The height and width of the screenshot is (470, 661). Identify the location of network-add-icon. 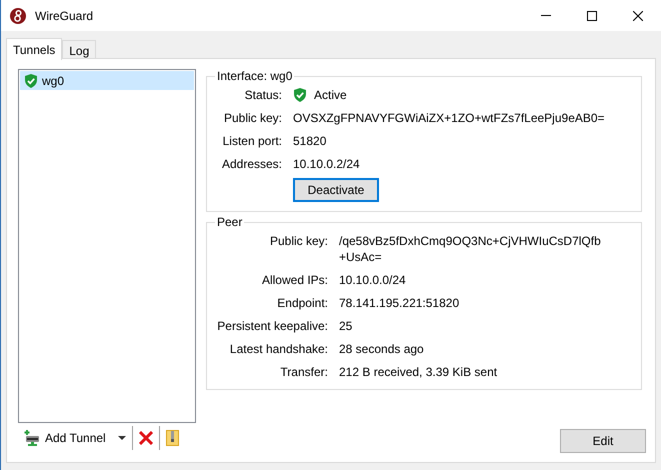
(32, 438).